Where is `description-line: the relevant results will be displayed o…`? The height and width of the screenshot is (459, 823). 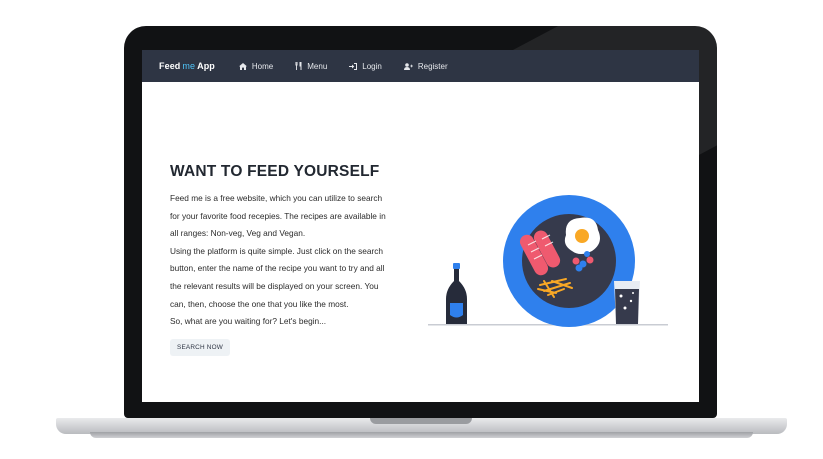
description-line: the relevant results will be displayed o… is located at coordinates (274, 285).